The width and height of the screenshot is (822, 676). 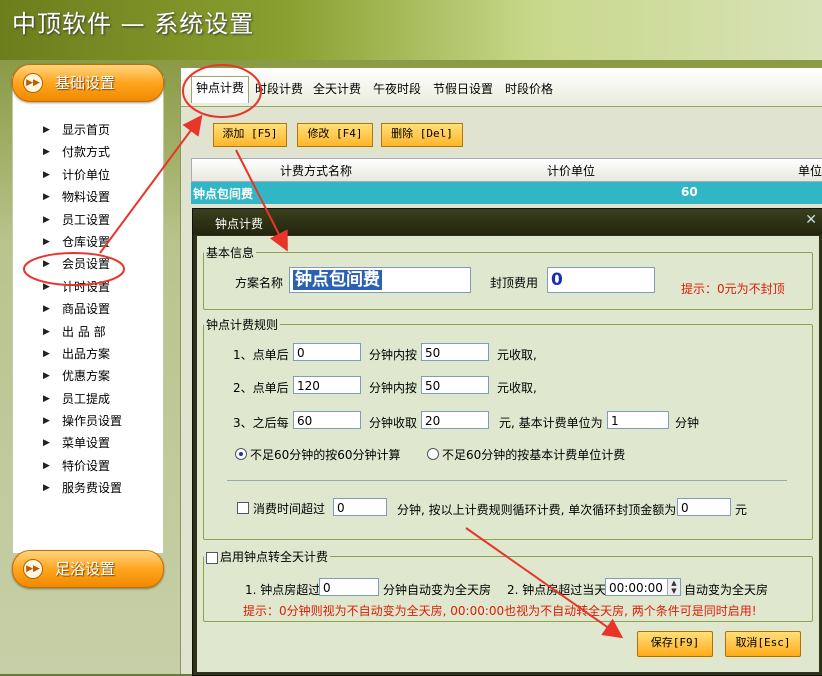 What do you see at coordinates (763, 644) in the screenshot?
I see `cancel-button: 取消[Esc]` at bounding box center [763, 644].